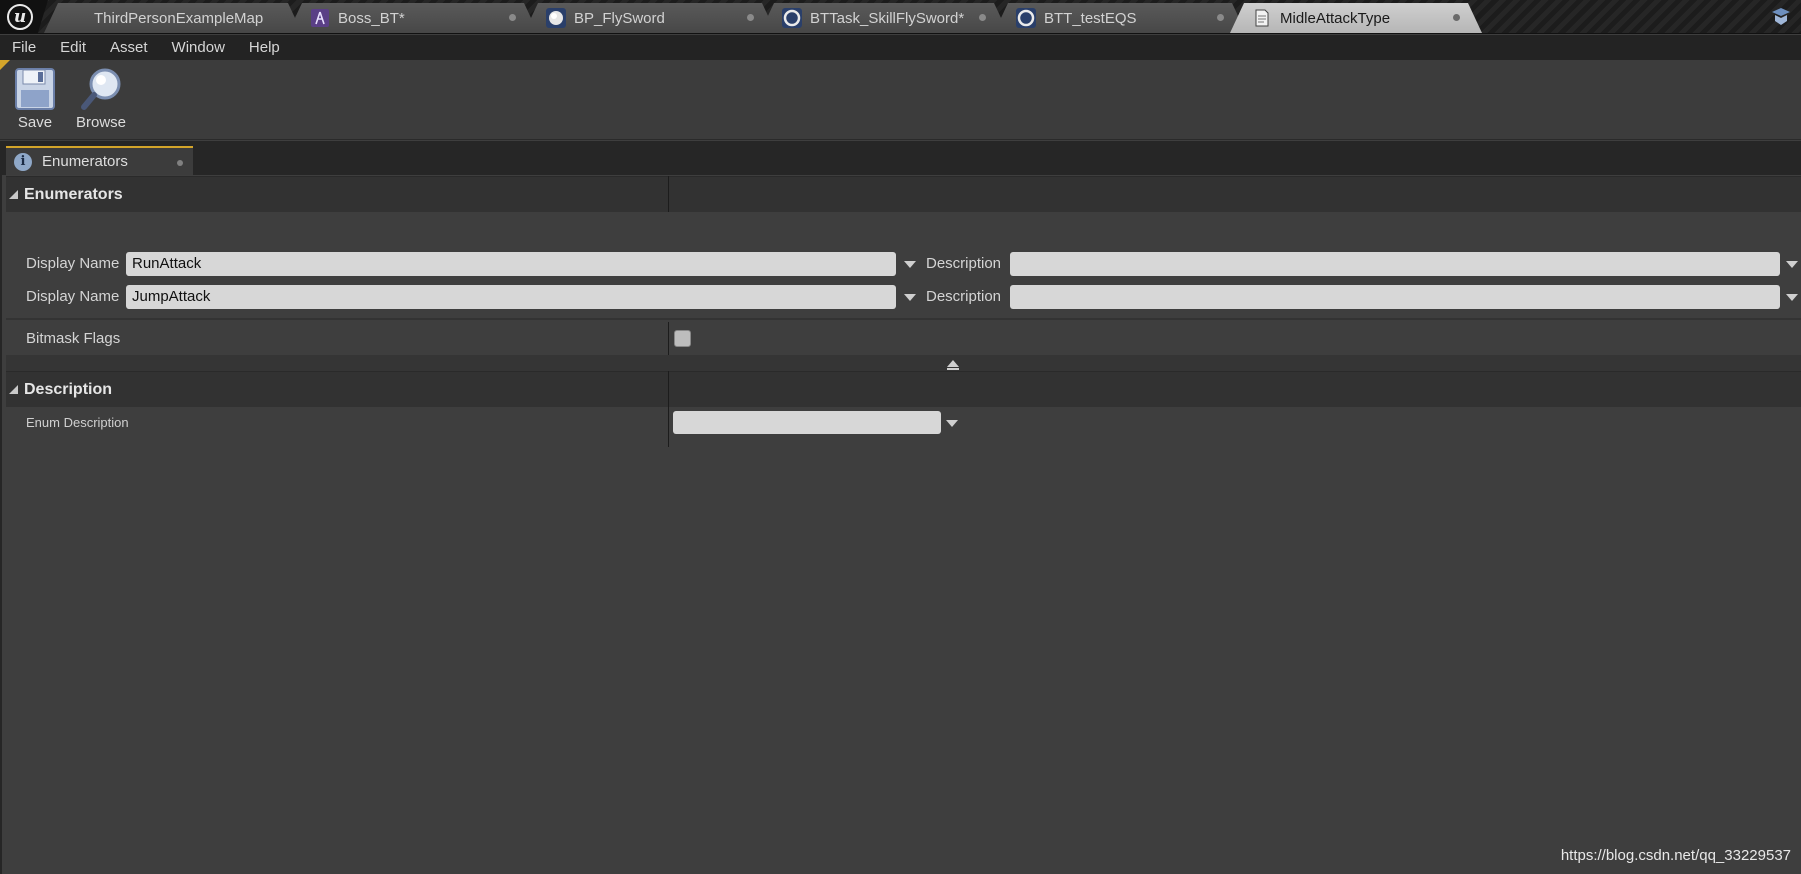  I want to click on menu-asset: Asset, so click(129, 47).